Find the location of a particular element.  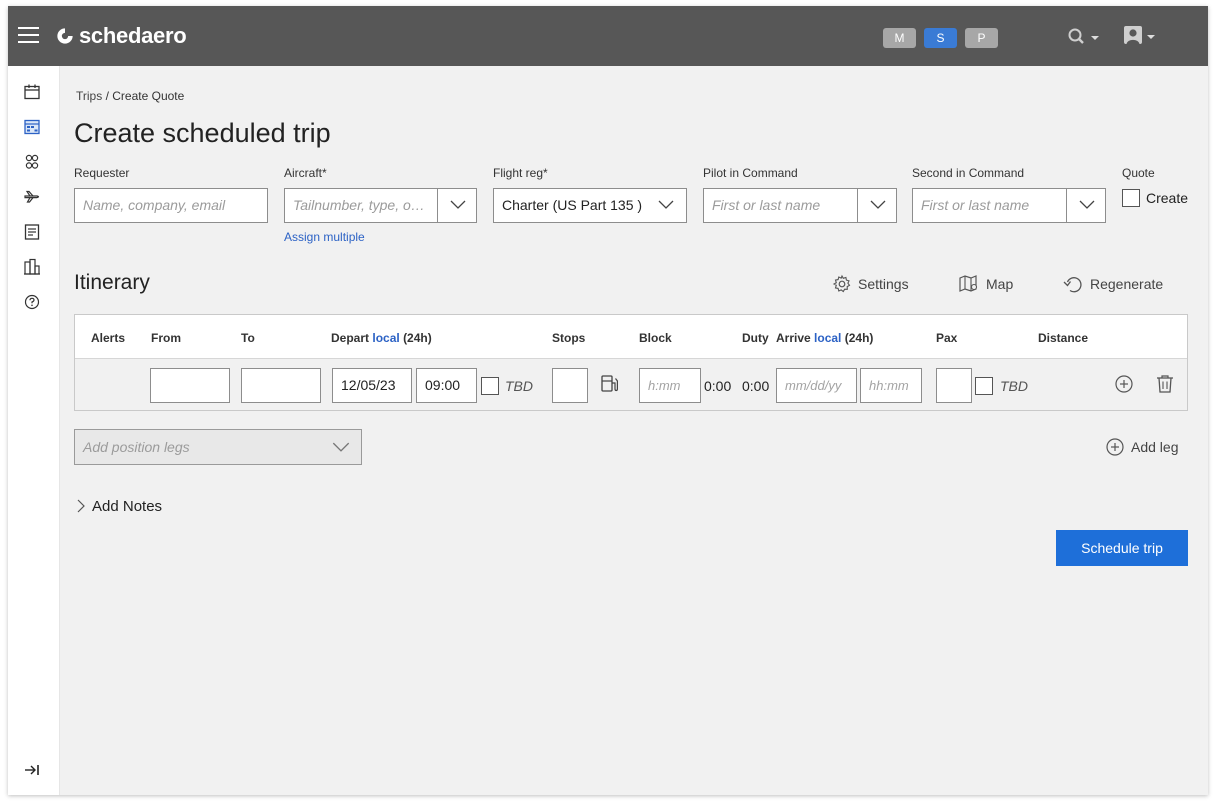

col-to: To is located at coordinates (248, 338).